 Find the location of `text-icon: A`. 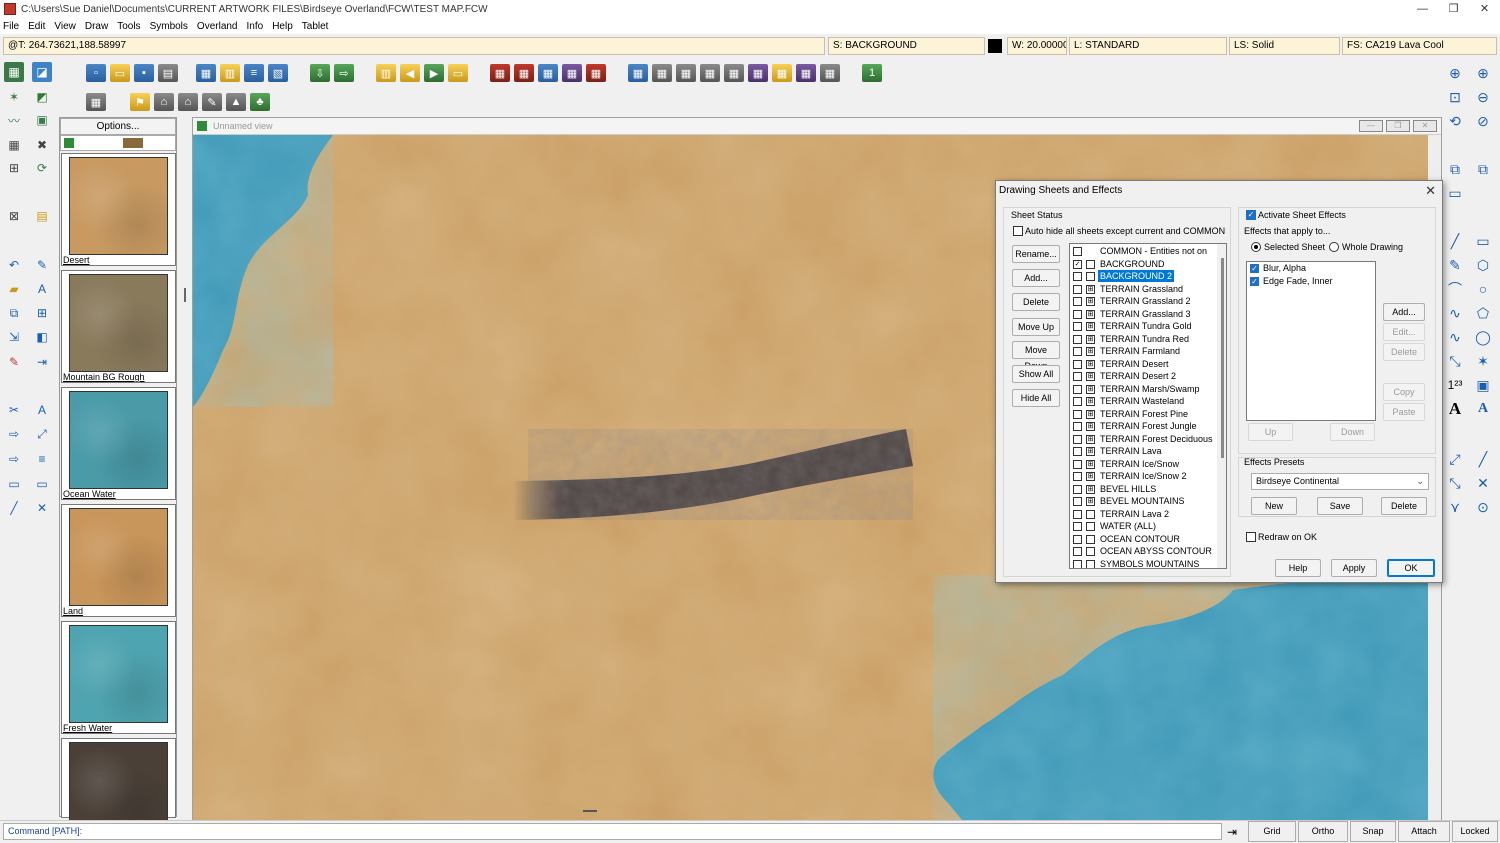

text-icon: A is located at coordinates (42, 410).